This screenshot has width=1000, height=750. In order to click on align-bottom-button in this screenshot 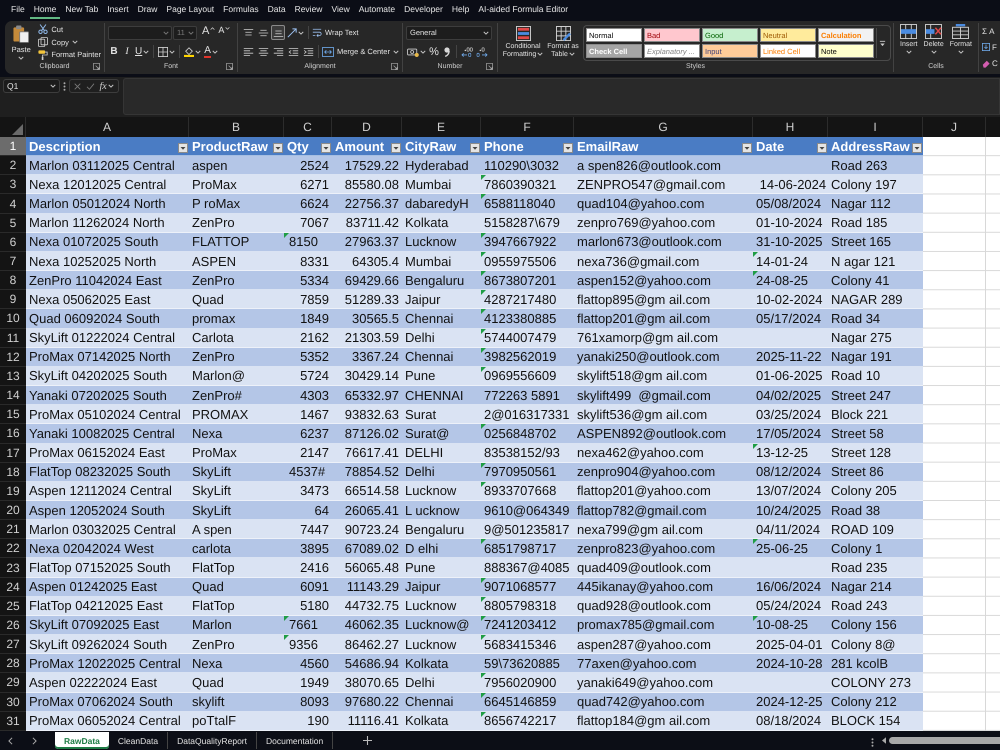, I will do `click(278, 32)`.